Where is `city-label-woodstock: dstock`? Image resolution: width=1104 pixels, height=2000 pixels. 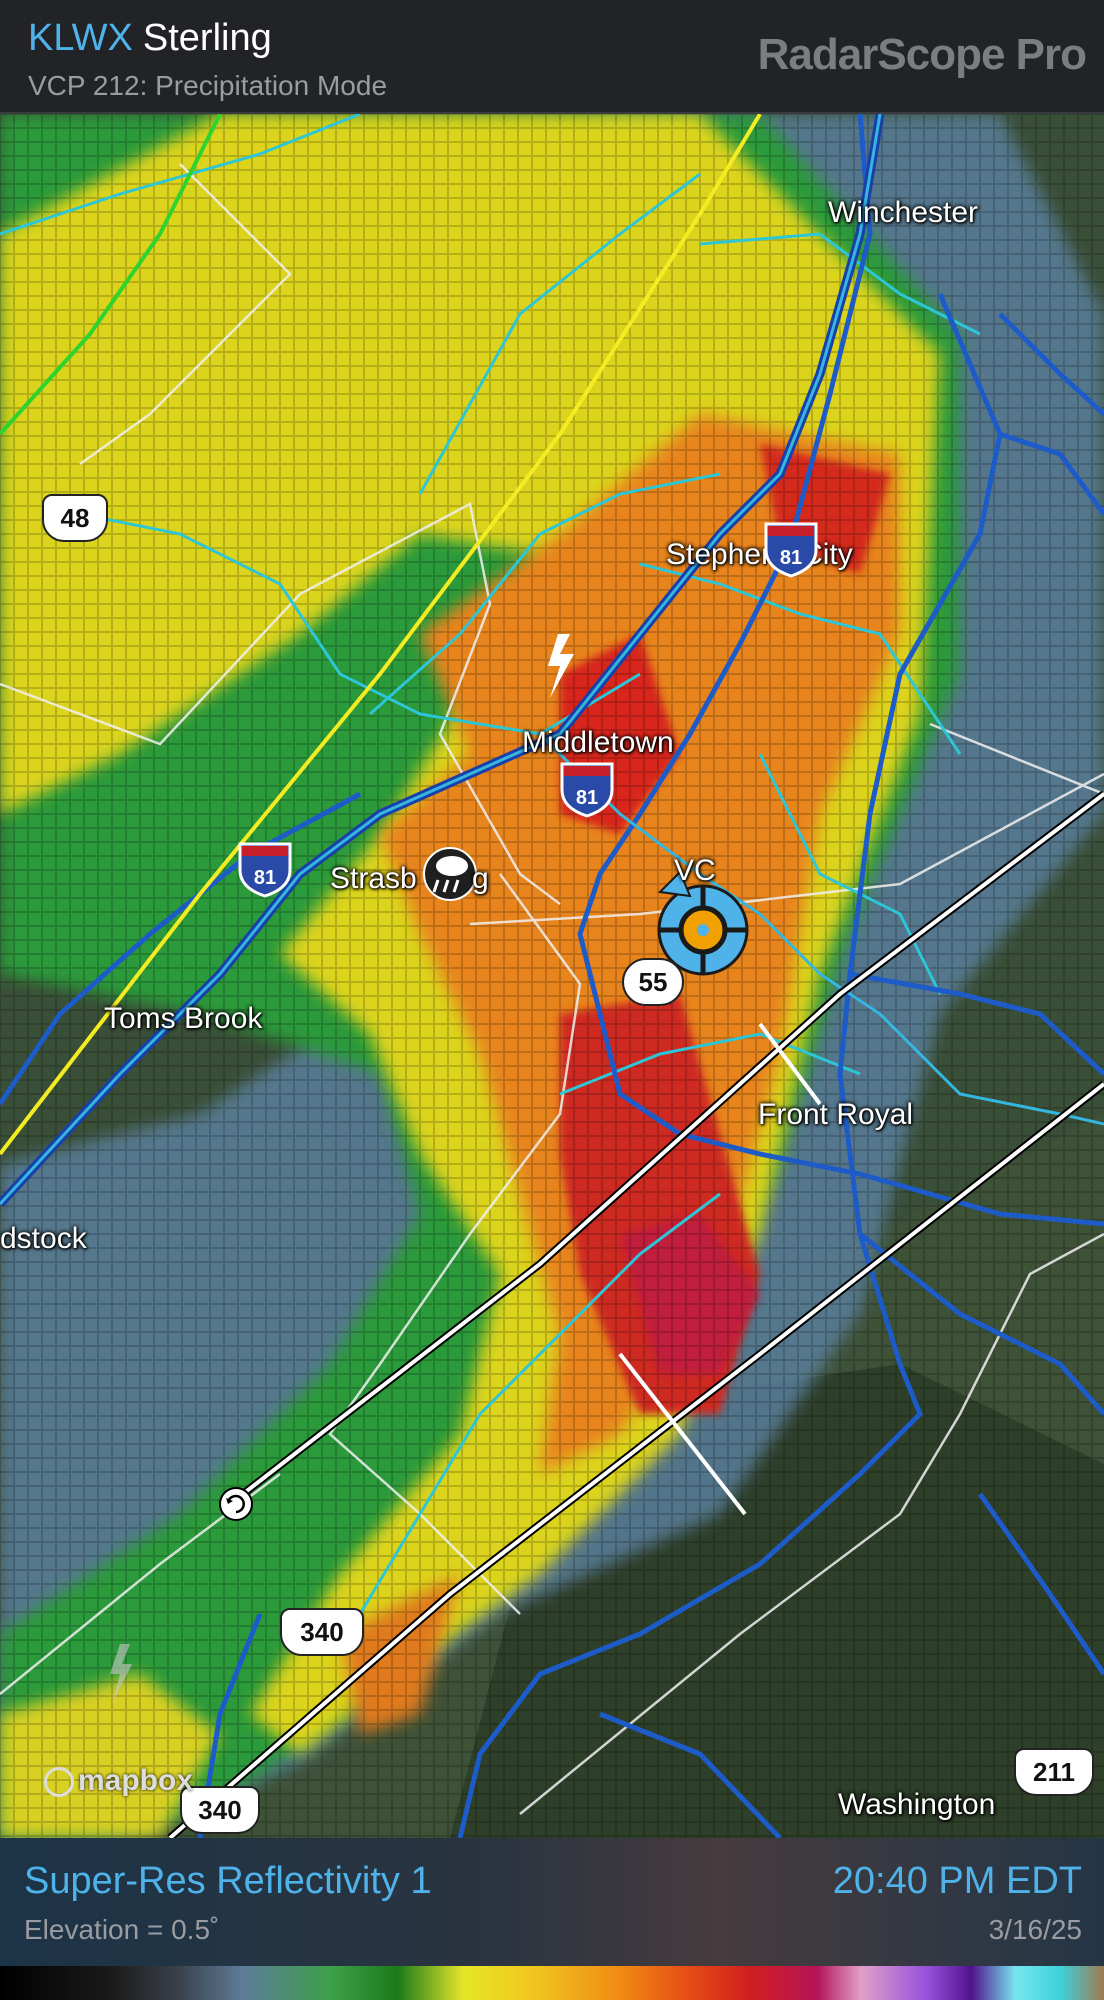 city-label-woodstock: dstock is located at coordinates (43, 1238).